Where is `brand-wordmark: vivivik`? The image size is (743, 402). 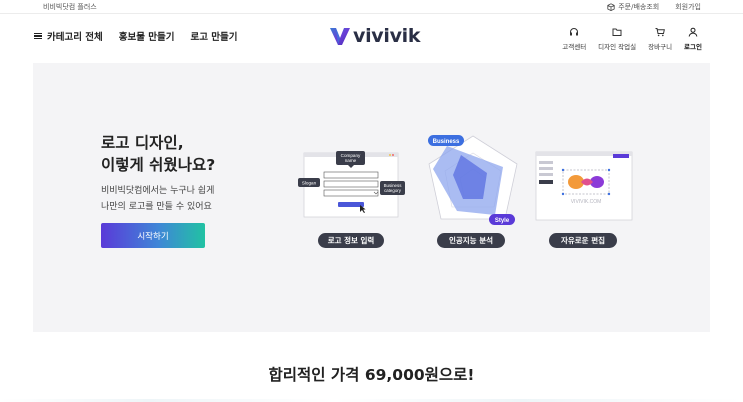
brand-wordmark: vivivik is located at coordinates (387, 36).